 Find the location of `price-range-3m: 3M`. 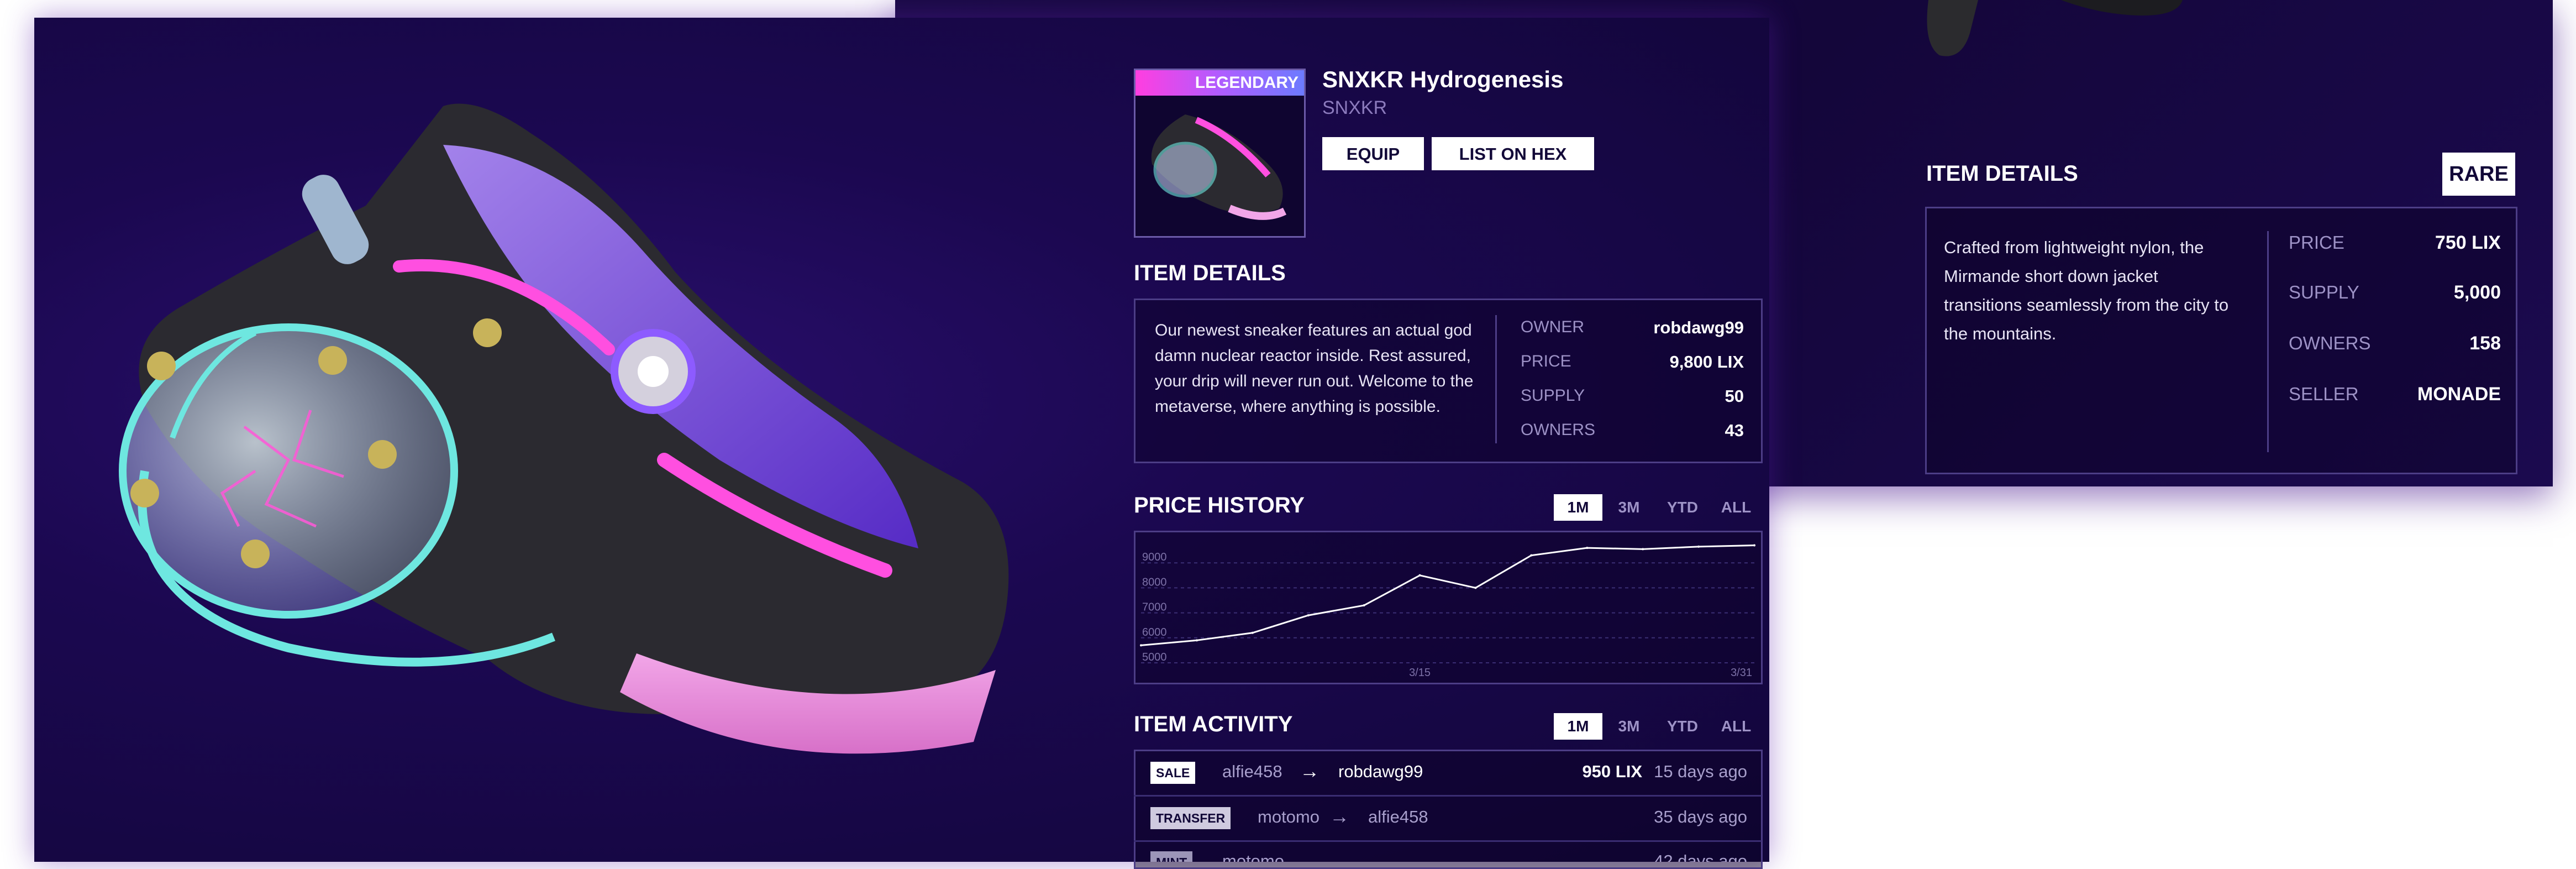

price-range-3m: 3M is located at coordinates (1629, 507).